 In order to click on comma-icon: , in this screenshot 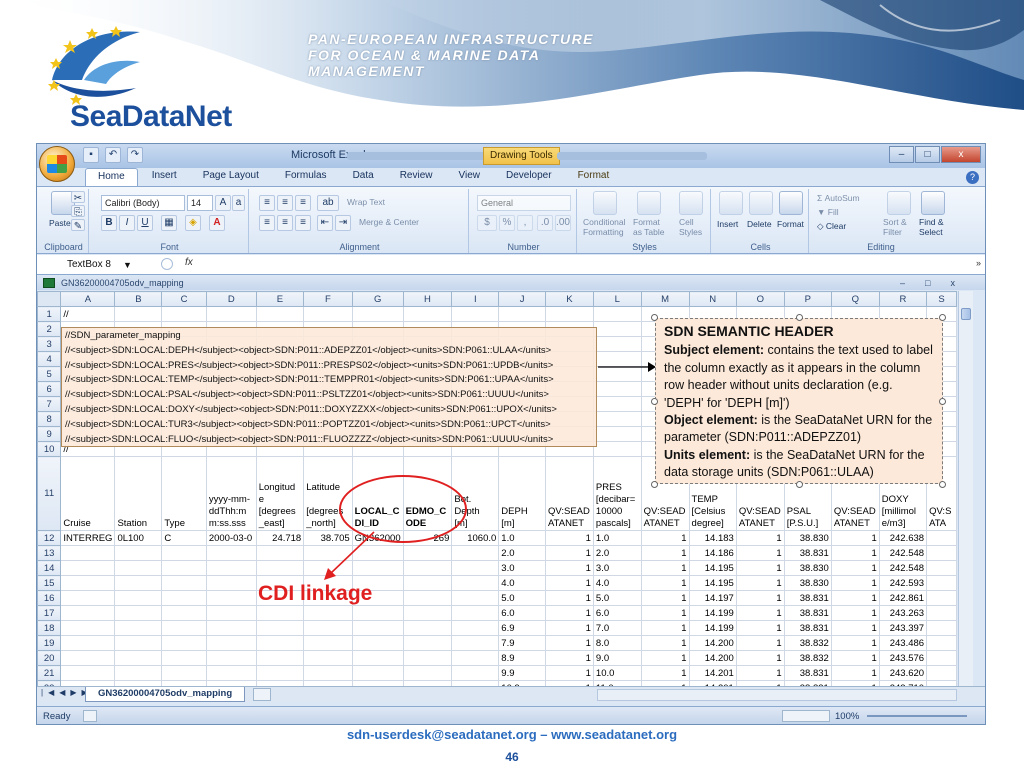, I will do `click(525, 223)`.